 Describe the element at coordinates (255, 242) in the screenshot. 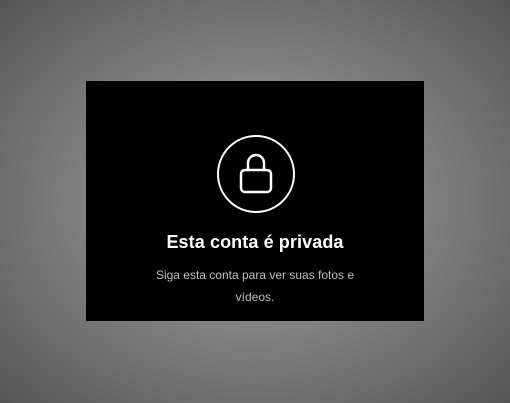

I see `private-account-title: Esta conta é privada` at that location.